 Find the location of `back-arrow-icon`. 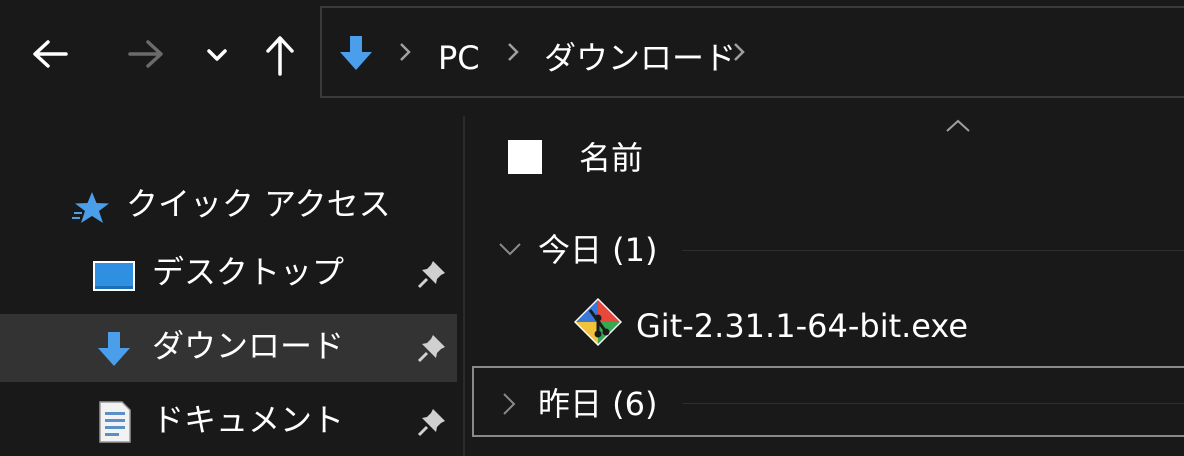

back-arrow-icon is located at coordinates (50, 54).